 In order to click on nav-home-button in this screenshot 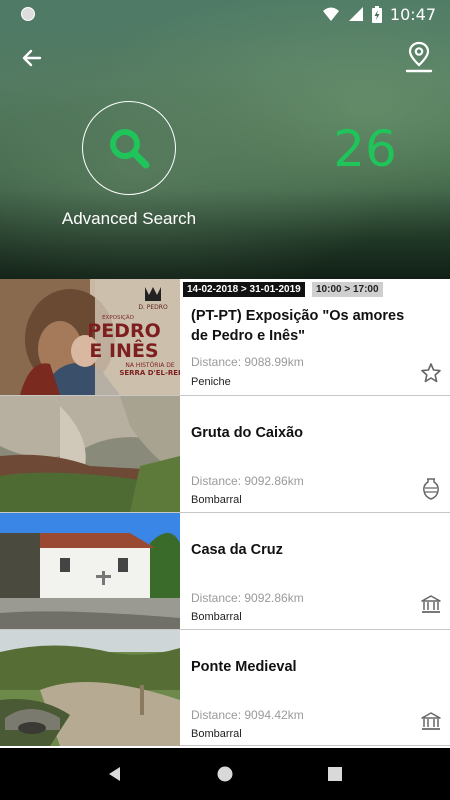, I will do `click(225, 774)`.